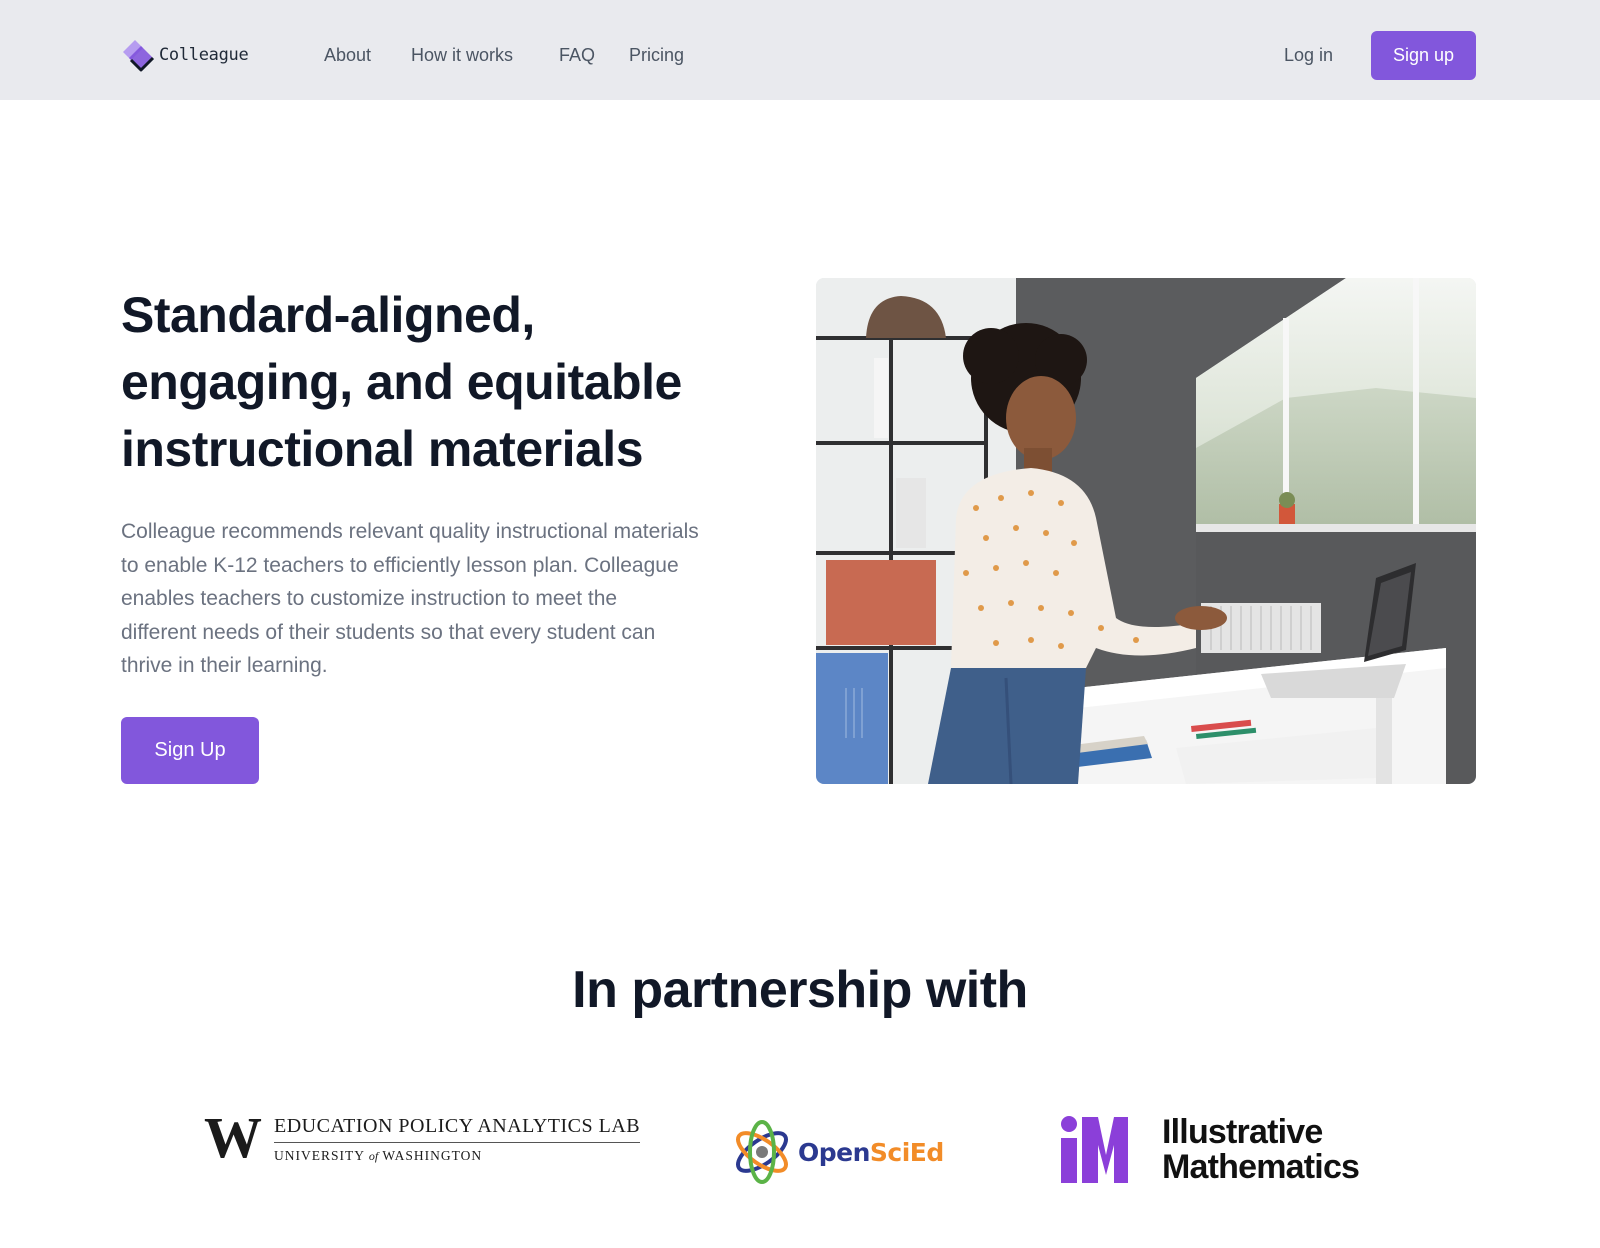  What do you see at coordinates (190, 750) in the screenshot?
I see `hero-signup-button: Sign Up` at bounding box center [190, 750].